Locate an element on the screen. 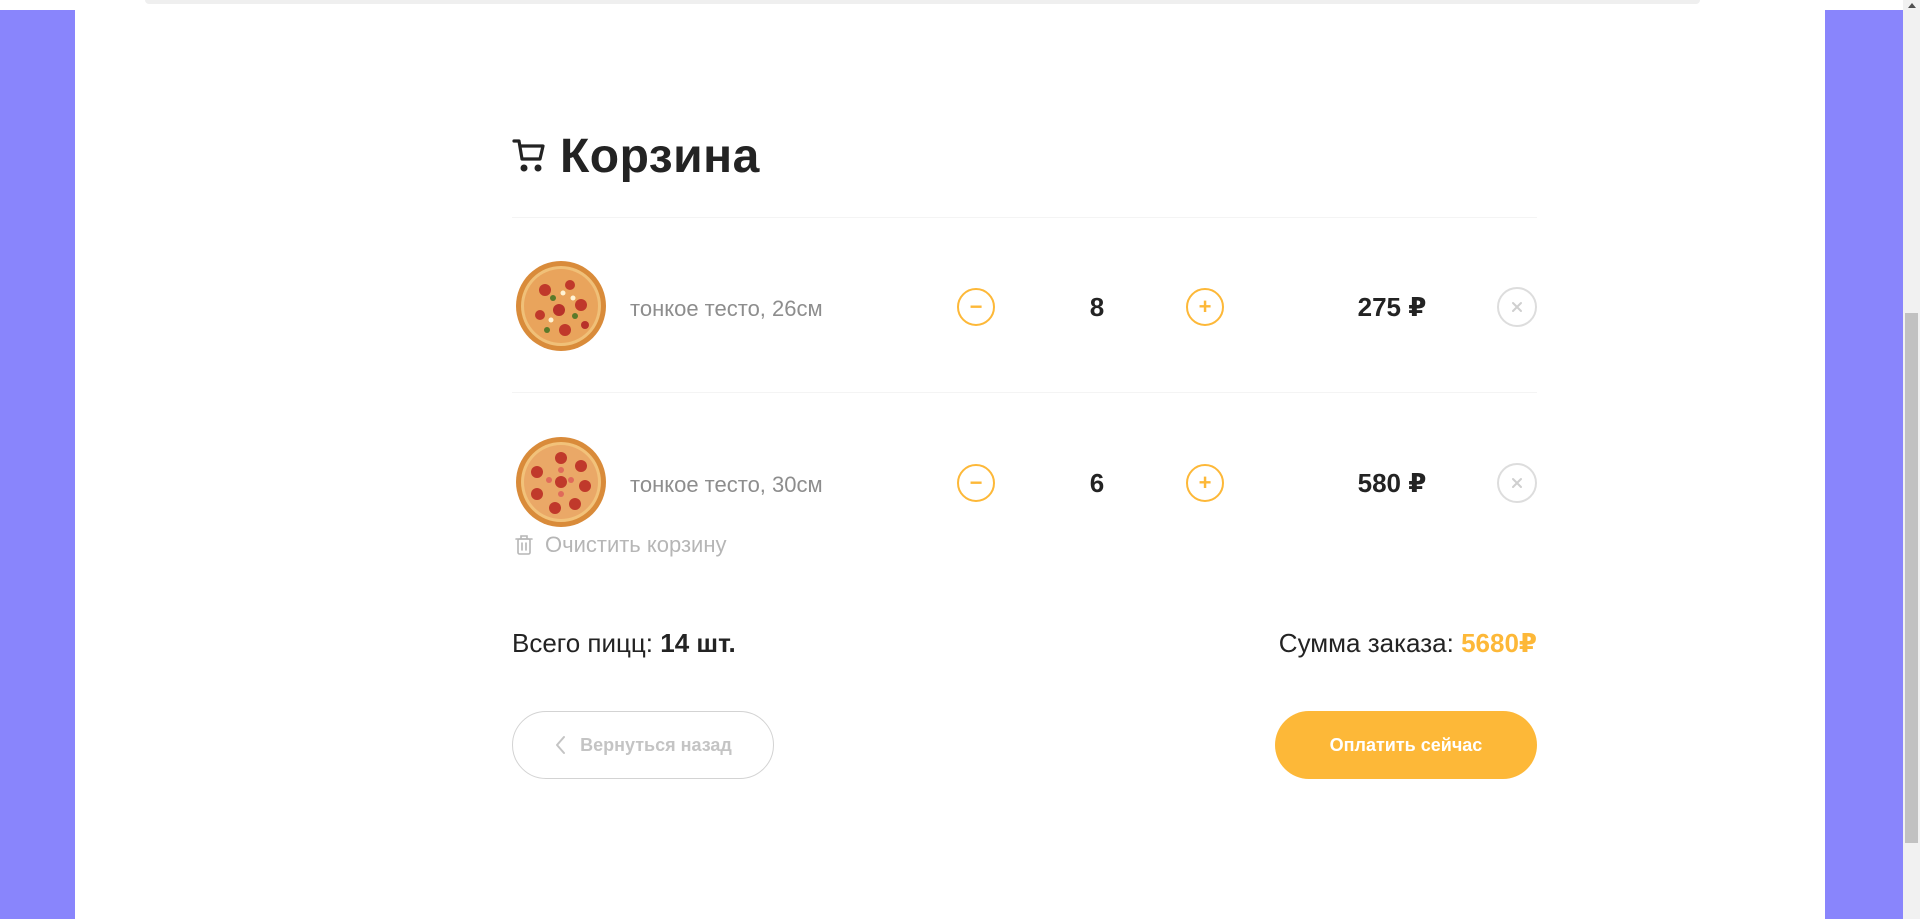 Image resolution: width=1920 pixels, height=919 pixels. pay-button: Оплатить сейчас is located at coordinates (1406, 745).